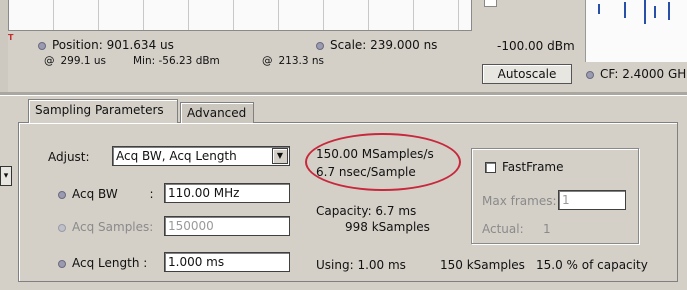  Describe the element at coordinates (62, 194) in the screenshot. I see `acq-bw-spin-icon` at that location.